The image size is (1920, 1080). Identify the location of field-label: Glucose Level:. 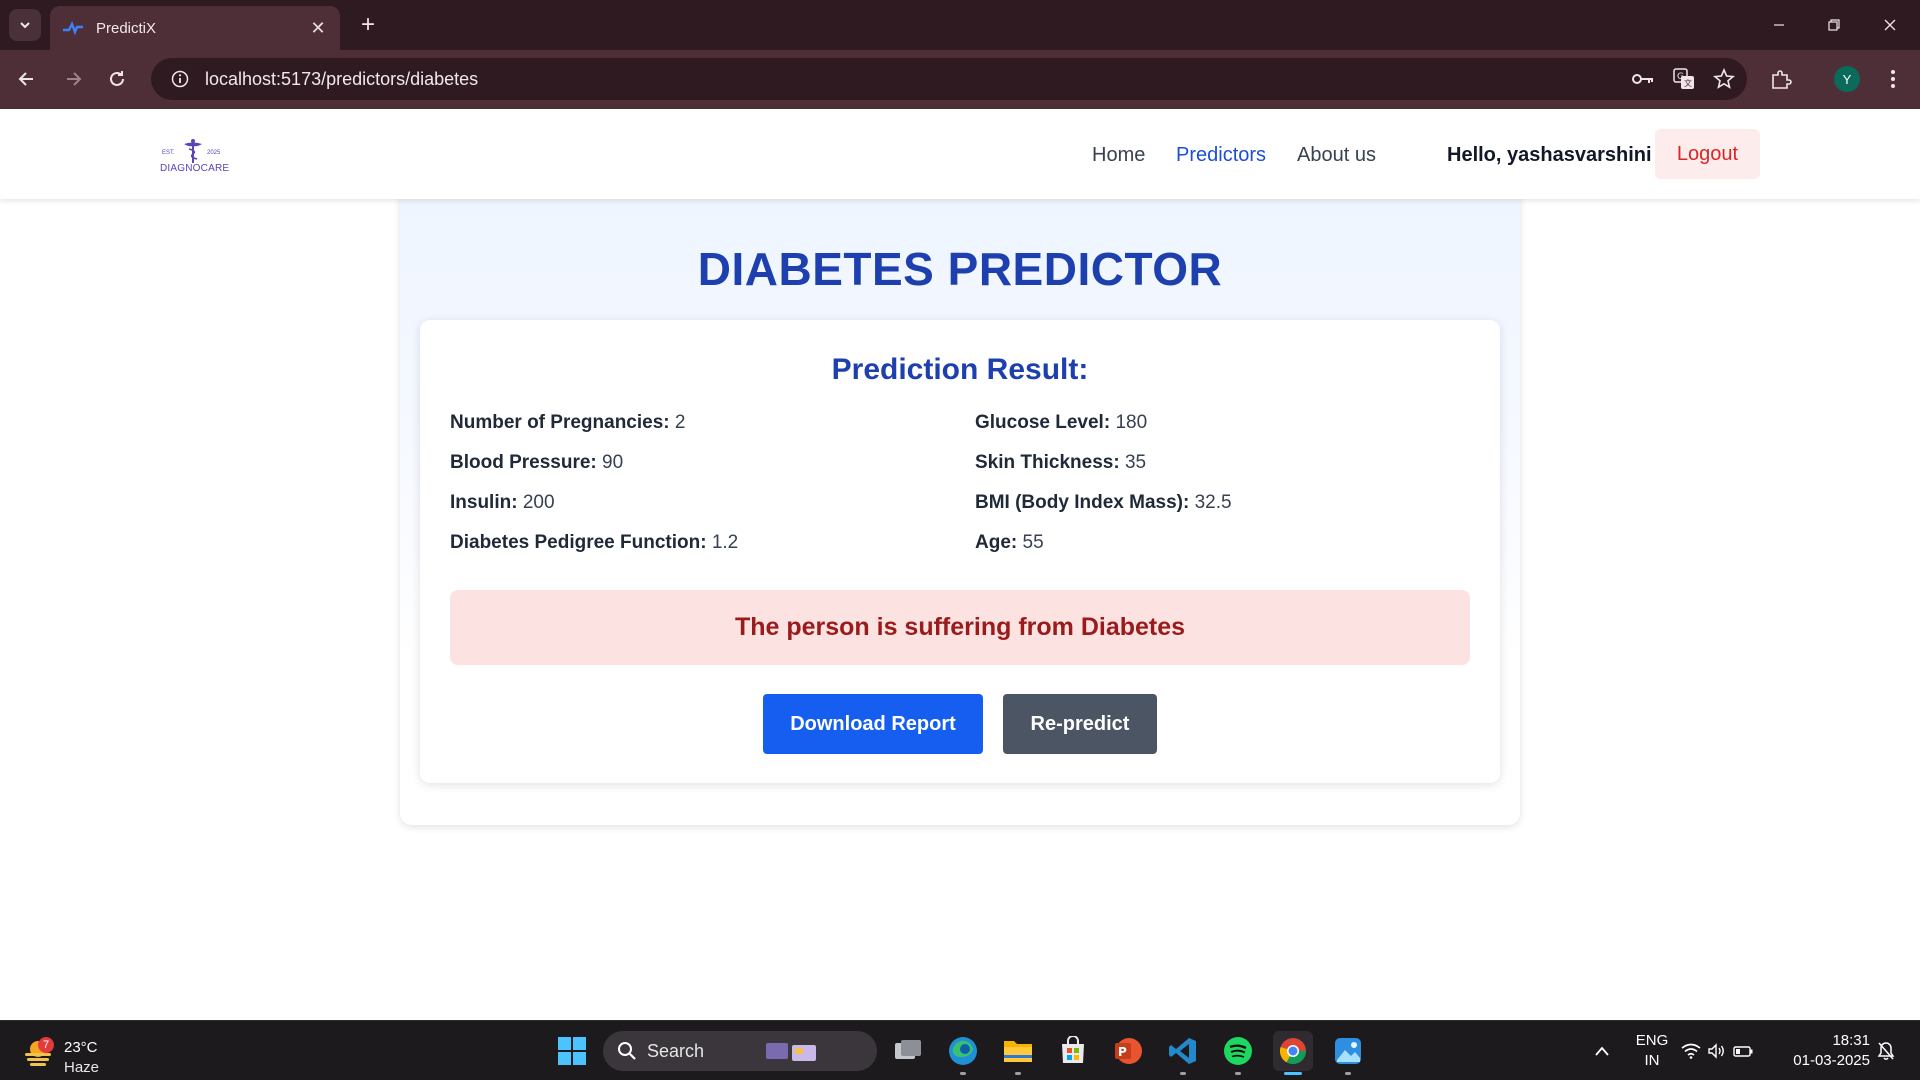
(1043, 422).